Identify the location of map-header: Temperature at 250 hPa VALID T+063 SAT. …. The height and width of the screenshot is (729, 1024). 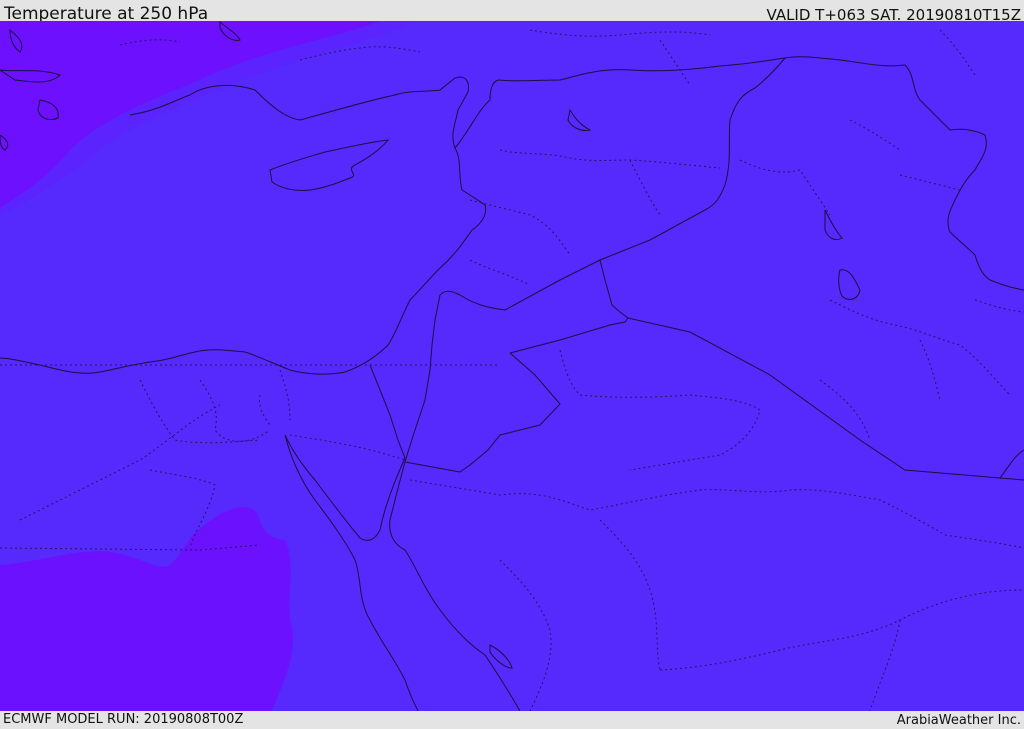
(512, 12).